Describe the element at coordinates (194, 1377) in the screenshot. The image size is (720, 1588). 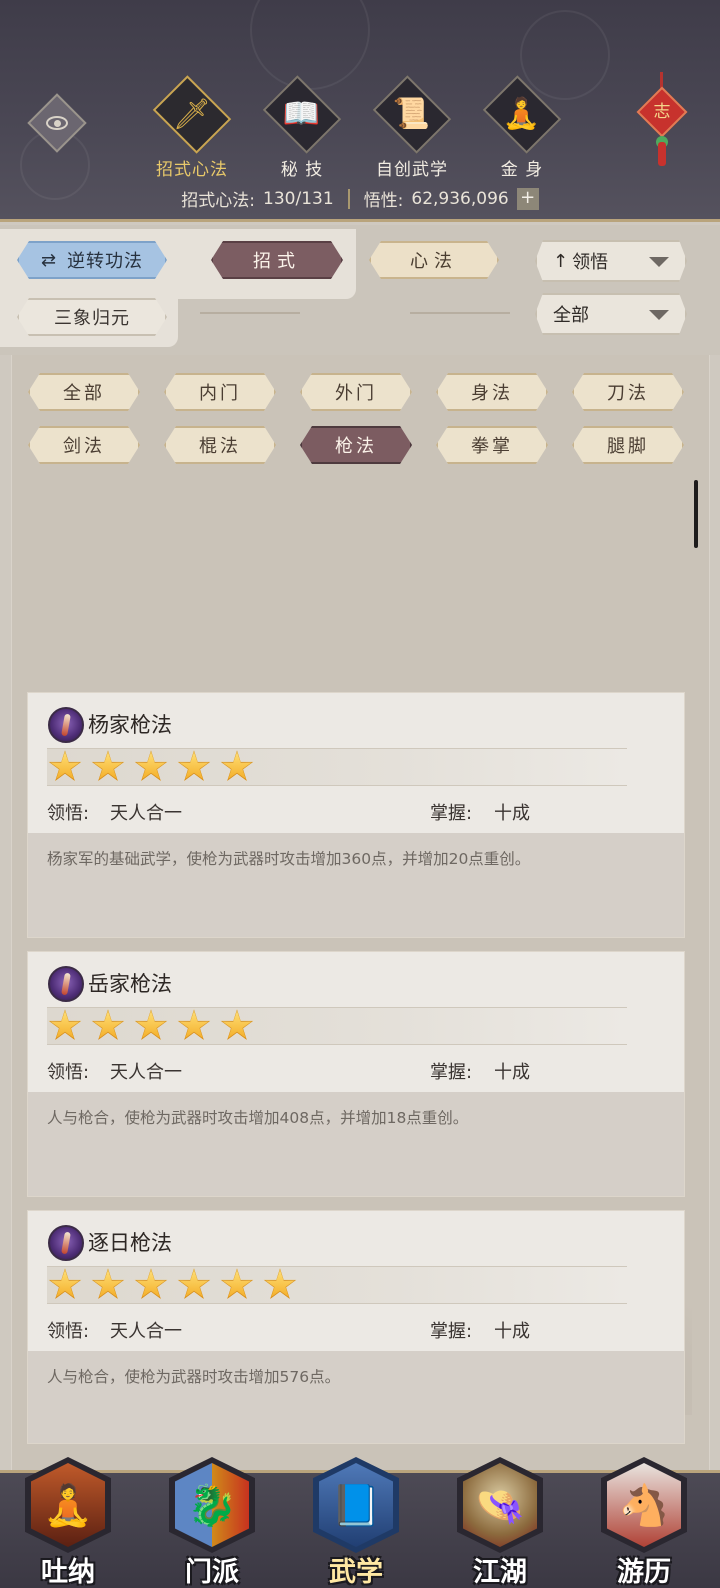
I see `skill-description: 人与枪合，使枪为武器时攻击增加576点。` at that location.